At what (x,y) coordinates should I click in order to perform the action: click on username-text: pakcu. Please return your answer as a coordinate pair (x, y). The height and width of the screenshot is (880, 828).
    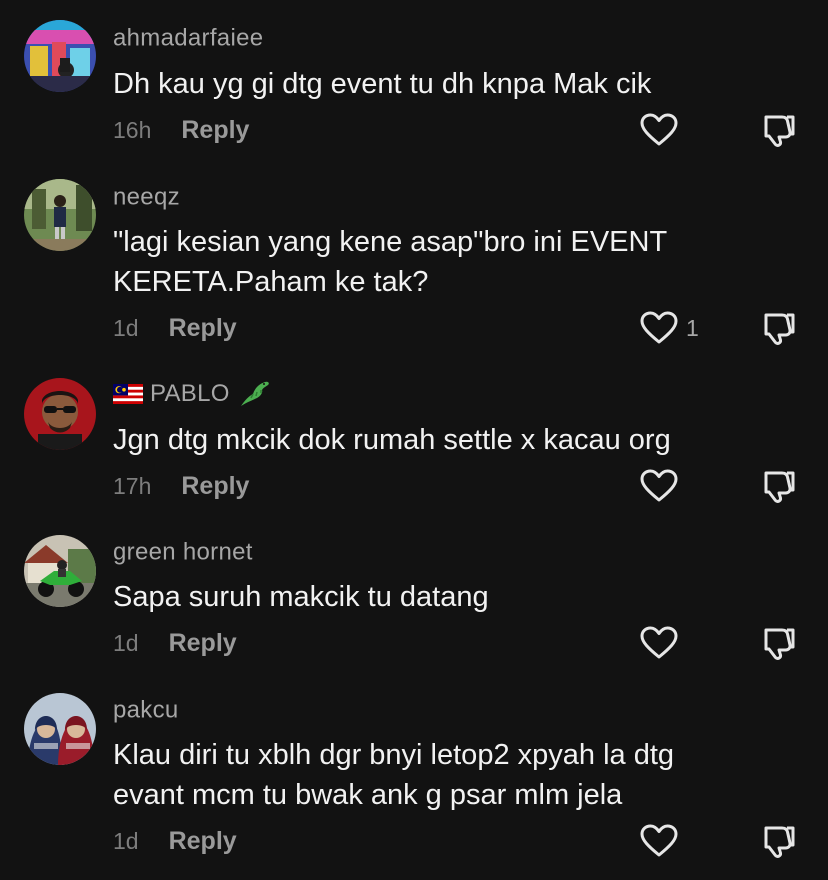
    Looking at the image, I should click on (146, 710).